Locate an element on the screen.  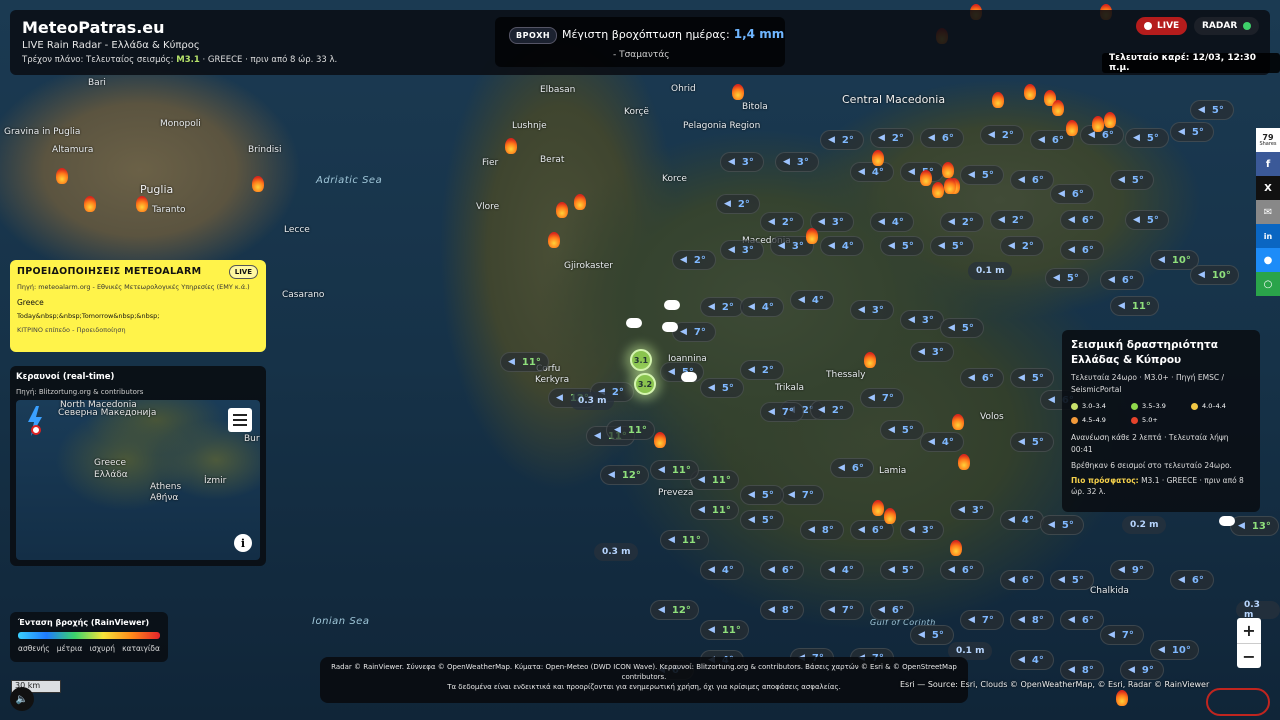
messenger-share-icon: ● is located at coordinates (1268, 260).